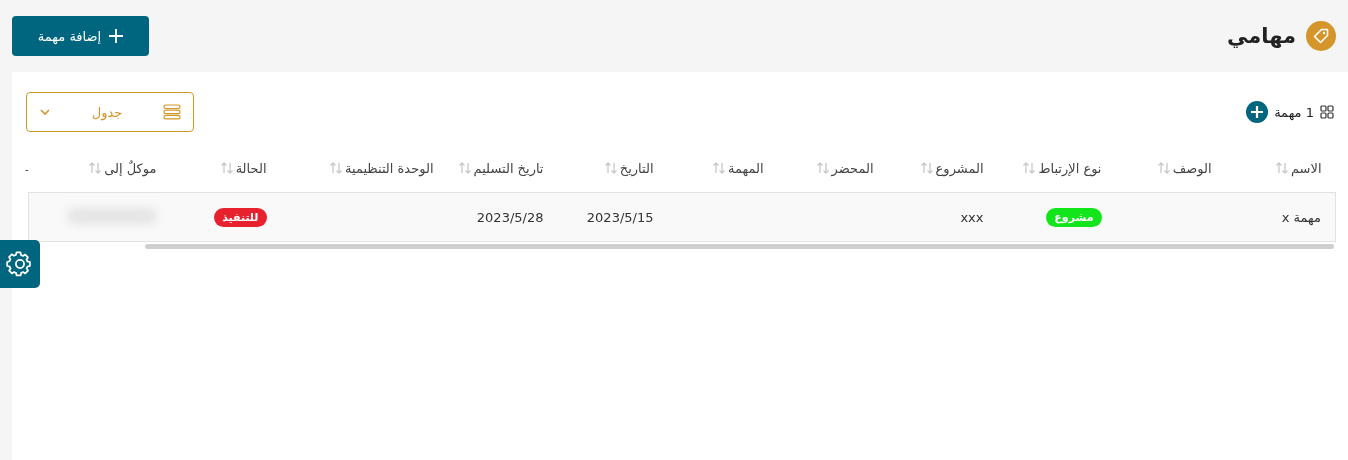 The height and width of the screenshot is (460, 1348). What do you see at coordinates (1301, 217) in the screenshot?
I see `cell-text: مهمة x` at bounding box center [1301, 217].